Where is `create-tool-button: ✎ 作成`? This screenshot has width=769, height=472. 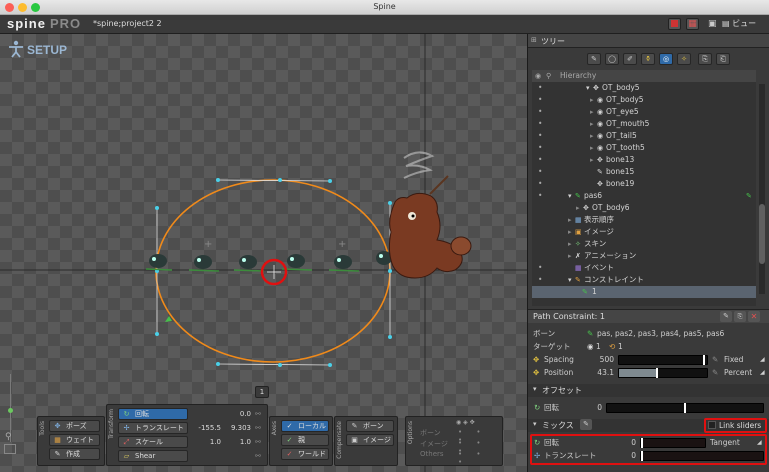
create-tool-button: ✎ 作成 is located at coordinates (74, 454).